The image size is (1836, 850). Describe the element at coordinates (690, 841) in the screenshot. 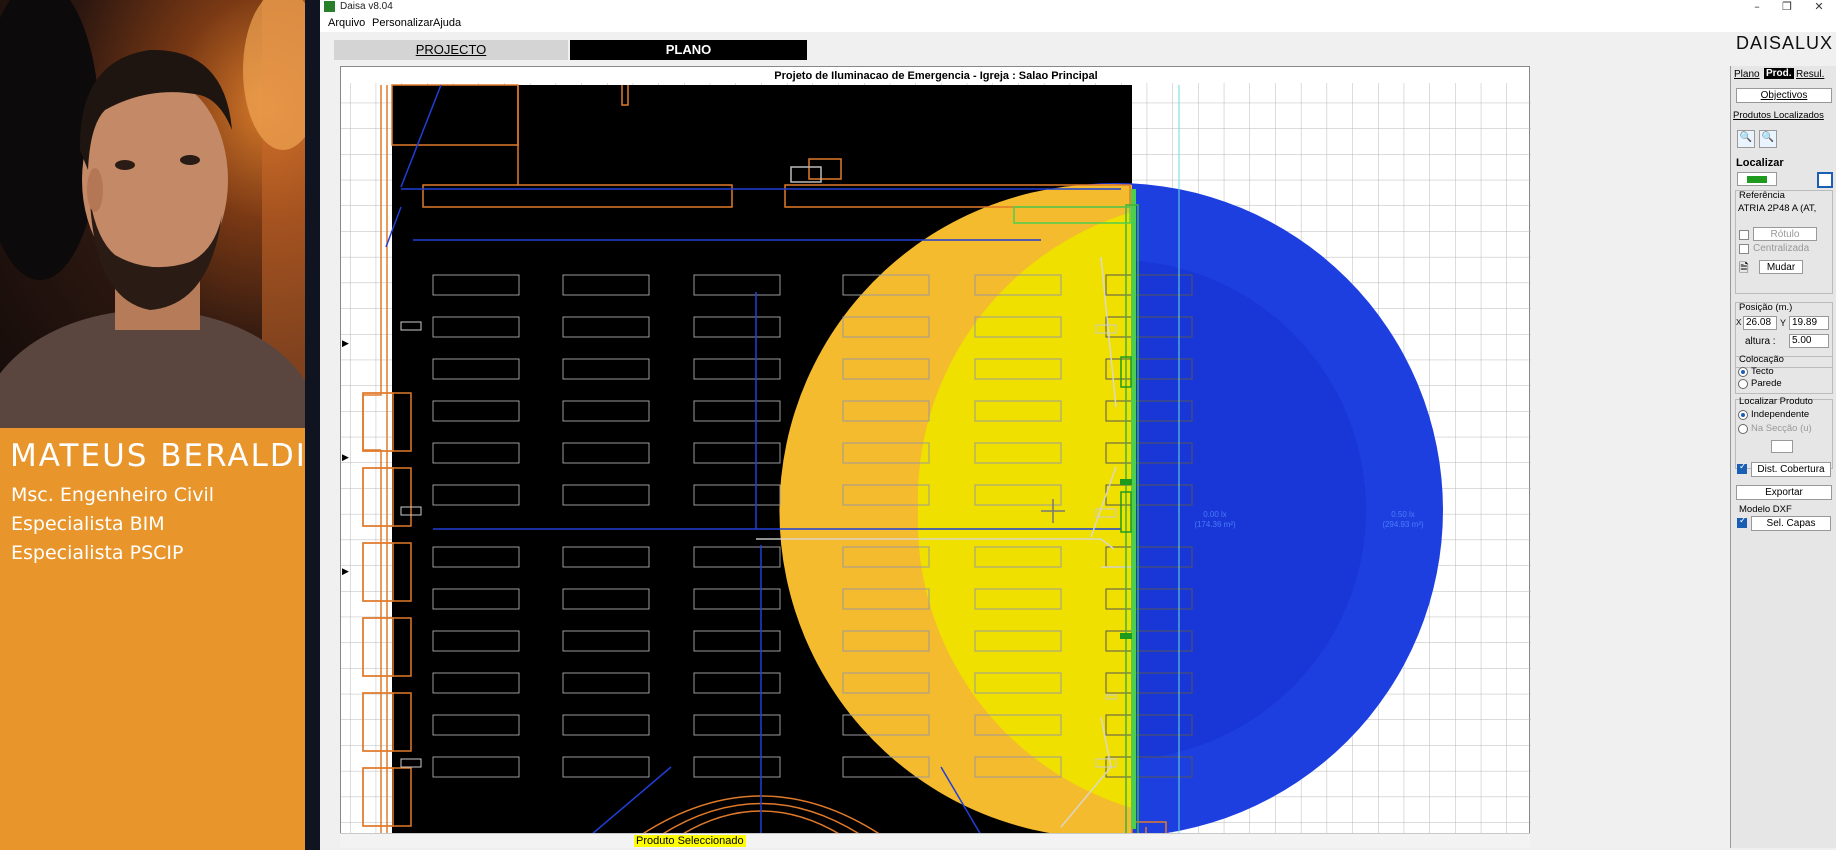

I see `status-text: Produto Seleccionado` at that location.